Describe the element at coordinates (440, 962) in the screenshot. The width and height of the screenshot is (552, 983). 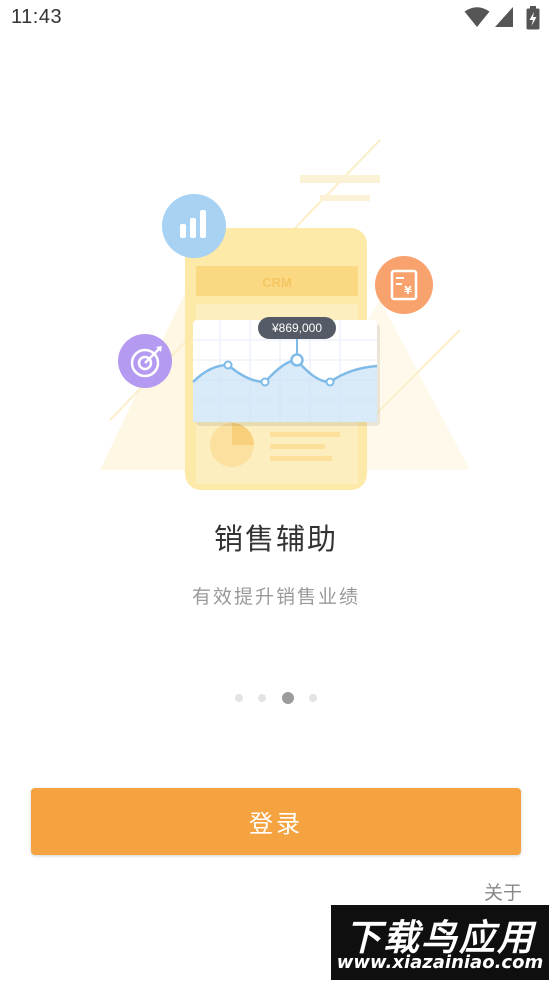
I see `watermark-url: www.xiazainiao.com` at that location.